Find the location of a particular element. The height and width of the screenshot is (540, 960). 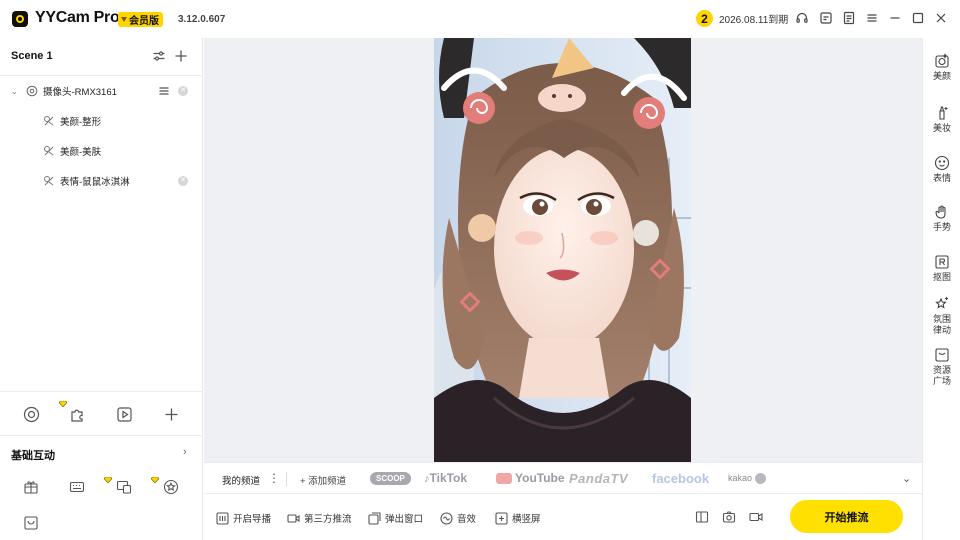

rail-label: 表情 is located at coordinates (941, 178).